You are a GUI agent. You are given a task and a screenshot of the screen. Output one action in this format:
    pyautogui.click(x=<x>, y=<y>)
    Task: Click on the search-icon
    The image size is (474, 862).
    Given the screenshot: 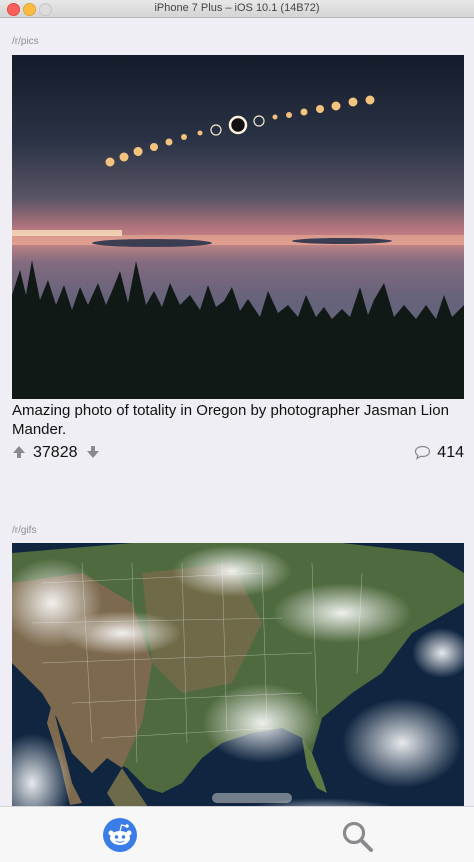 What is the action you would take?
    pyautogui.click(x=357, y=836)
    